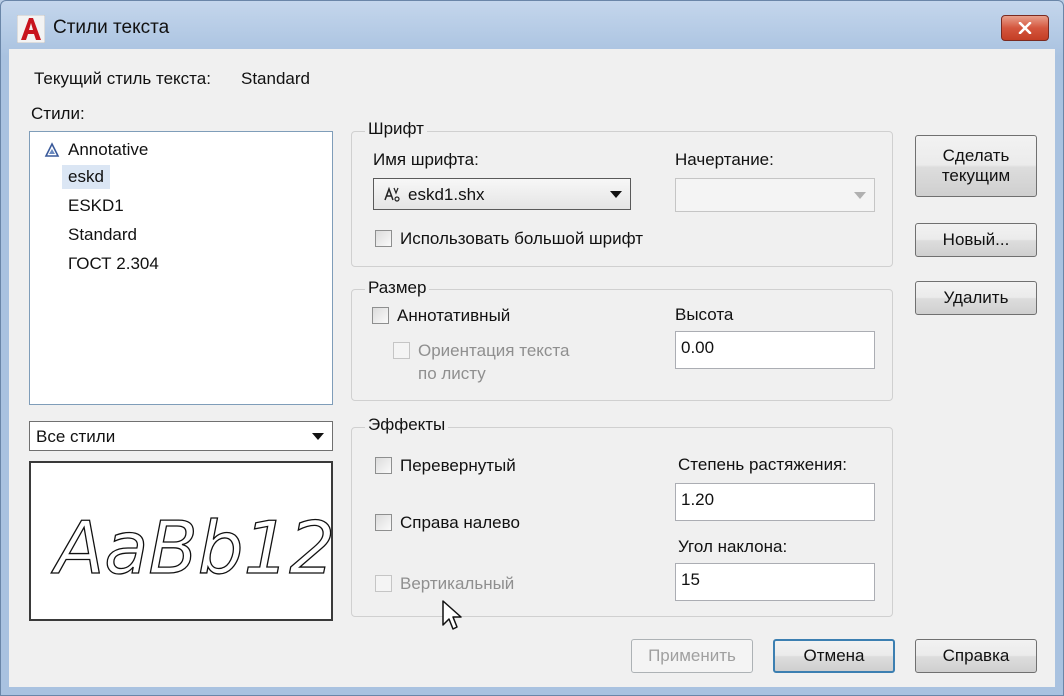 The width and height of the screenshot is (1064, 696). Describe the element at coordinates (275, 78) in the screenshot. I see `current-style-value: Standard` at that location.